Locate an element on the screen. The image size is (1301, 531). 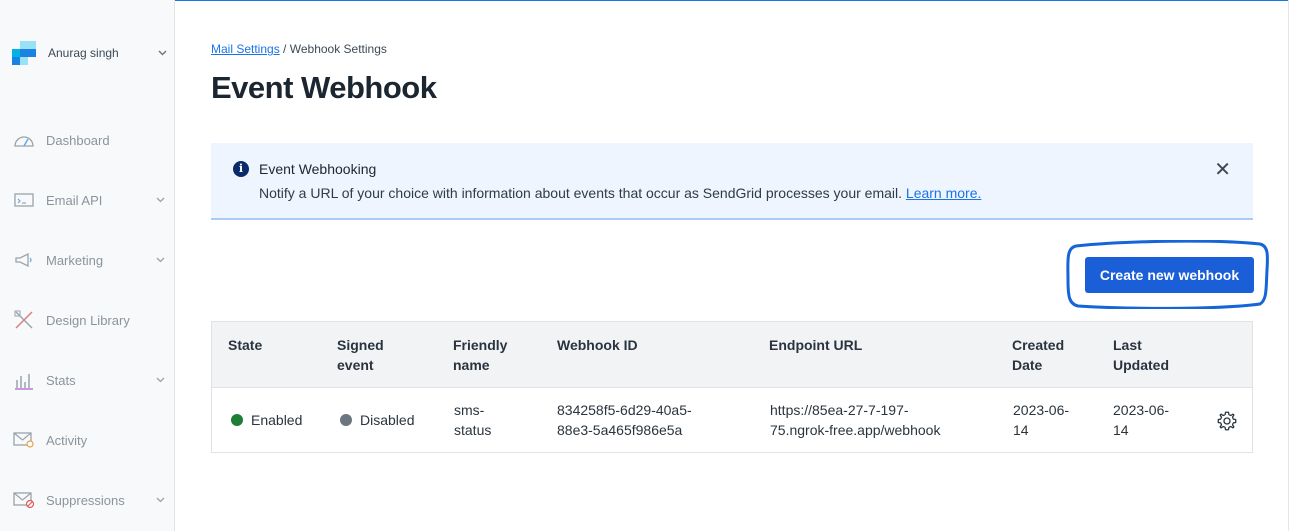
column-friendly-name: Friendly name is located at coordinates (480, 355).